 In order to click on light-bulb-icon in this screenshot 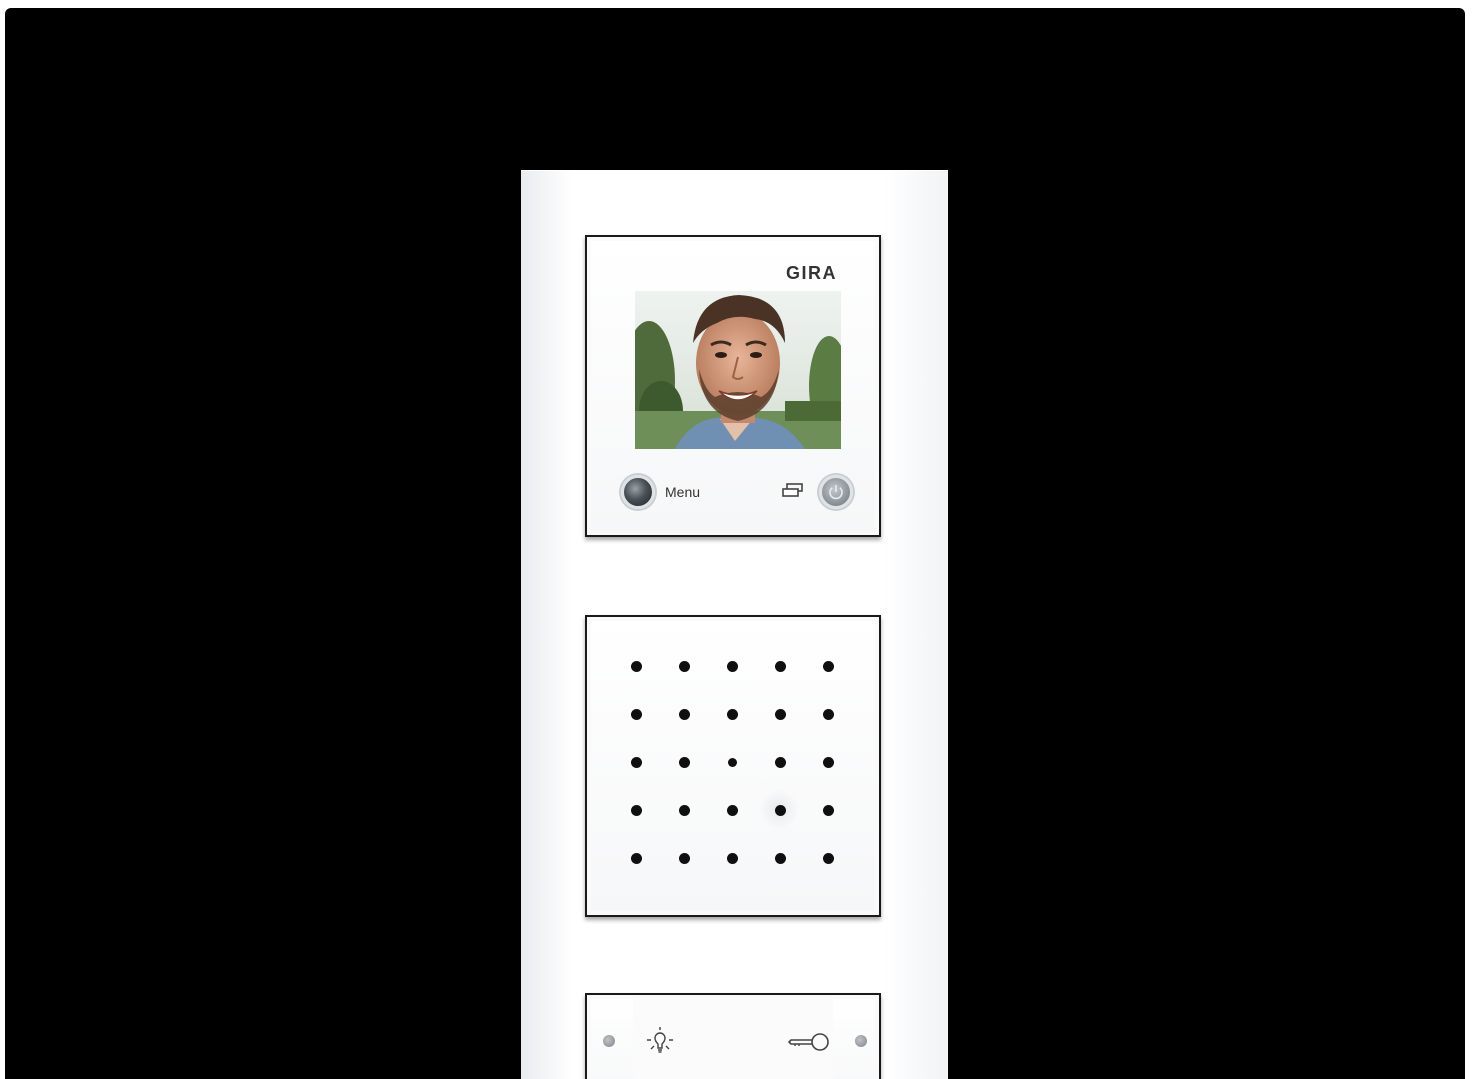, I will do `click(660, 1044)`.